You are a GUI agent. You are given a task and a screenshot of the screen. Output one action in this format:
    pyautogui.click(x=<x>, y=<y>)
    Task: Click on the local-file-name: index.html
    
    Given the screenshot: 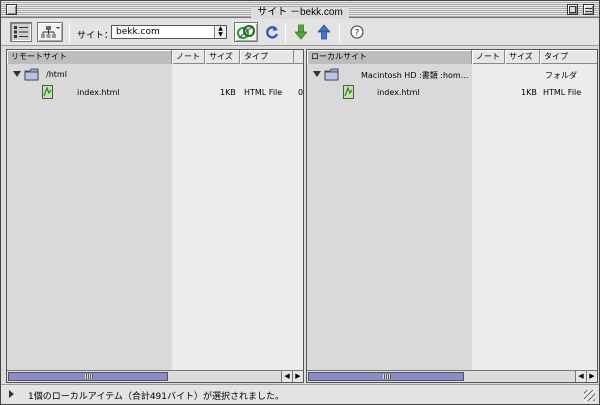 What is the action you would take?
    pyautogui.click(x=398, y=92)
    